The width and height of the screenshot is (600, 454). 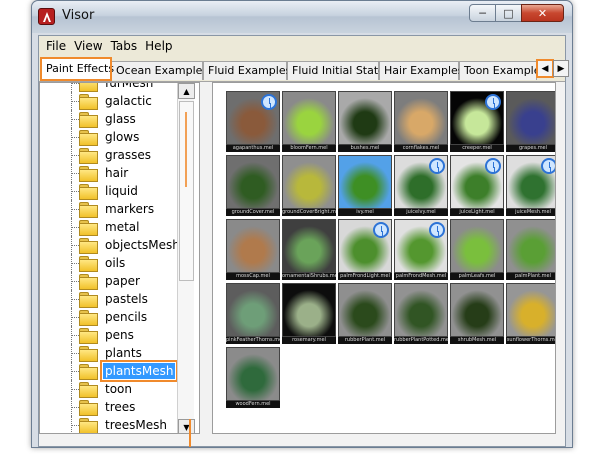 I want to click on menu-view: View, so click(x=88, y=46).